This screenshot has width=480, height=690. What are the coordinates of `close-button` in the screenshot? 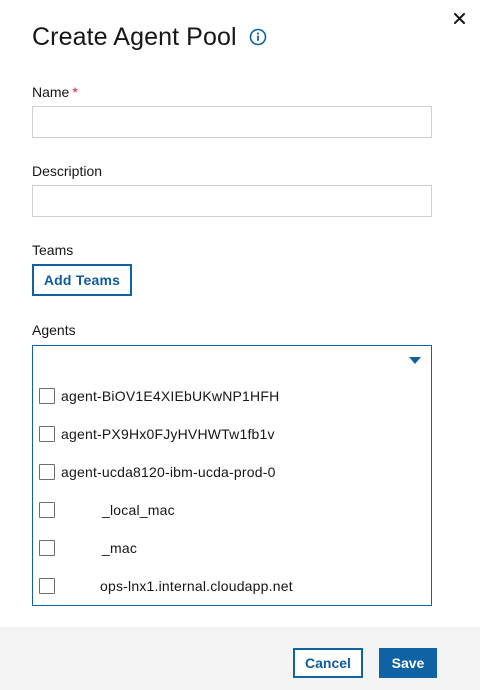 It's located at (459, 18).